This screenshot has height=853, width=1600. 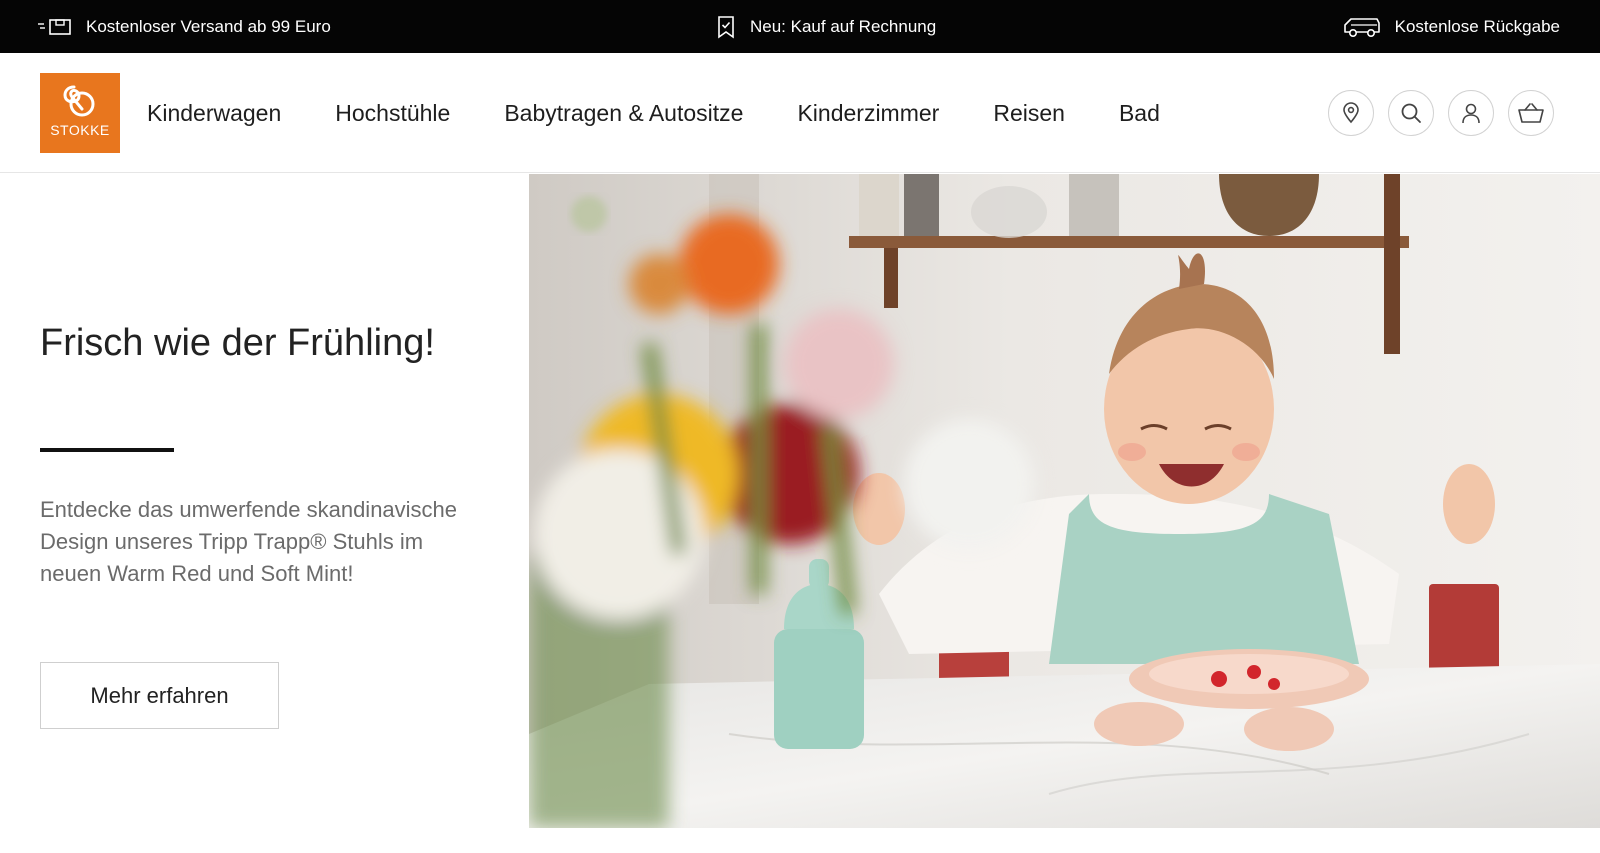 I want to click on nav-item-hochstuehle: Hochstühle, so click(x=392, y=113).